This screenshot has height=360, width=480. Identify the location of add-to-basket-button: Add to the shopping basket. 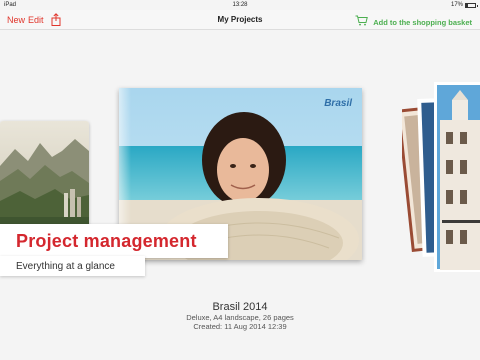
(413, 22).